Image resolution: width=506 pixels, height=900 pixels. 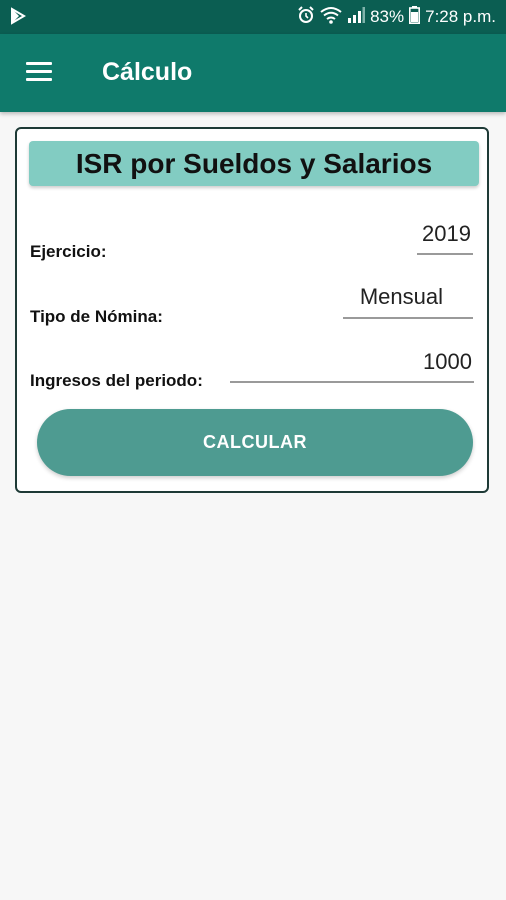 I want to click on ejercicio-label: Ejercicio:, so click(x=68, y=251).